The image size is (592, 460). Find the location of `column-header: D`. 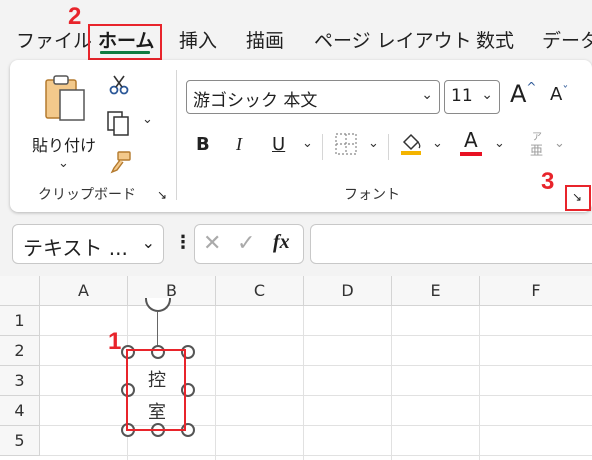

column-header: D is located at coordinates (348, 291).